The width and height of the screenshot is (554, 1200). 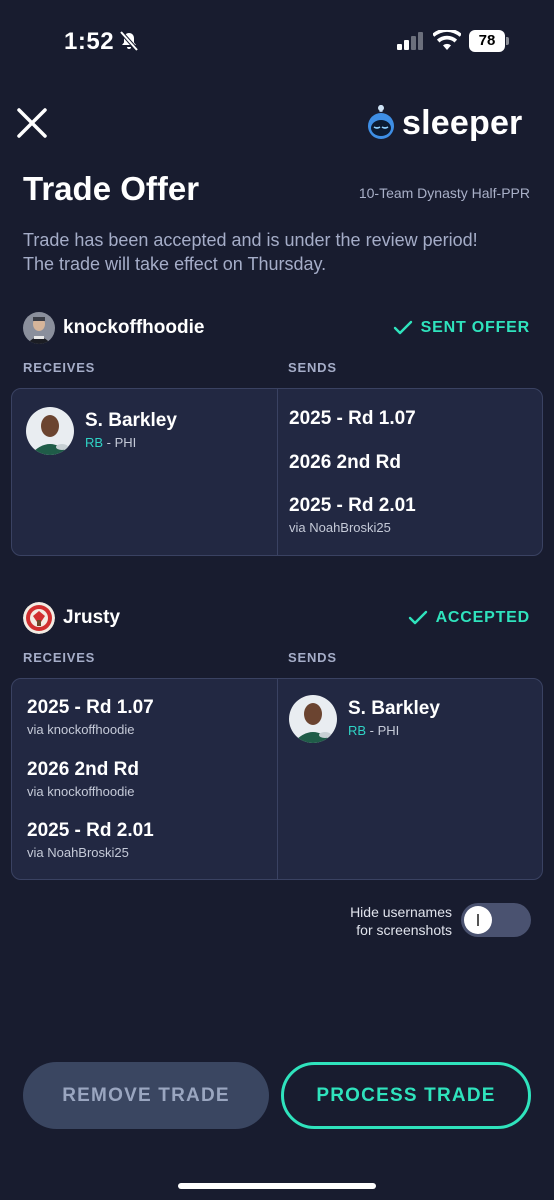 I want to click on pick-item: 2025 - Rd 1.07, so click(x=352, y=419).